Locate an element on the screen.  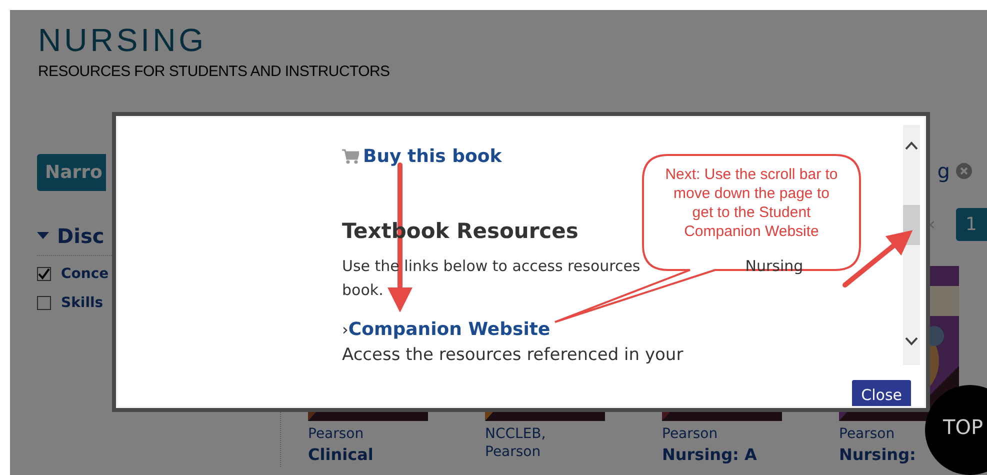
page-number: 1 is located at coordinates (971, 224).